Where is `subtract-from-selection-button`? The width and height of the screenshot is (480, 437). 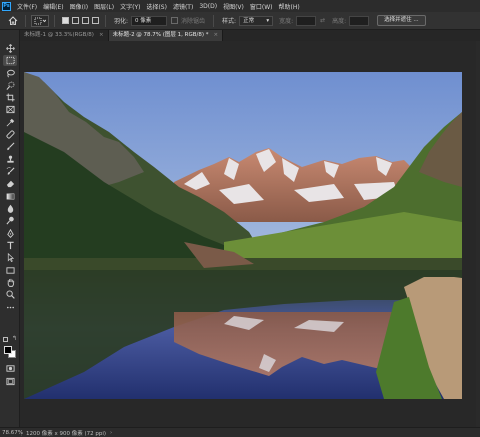
subtract-from-selection-button is located at coordinates (85, 20).